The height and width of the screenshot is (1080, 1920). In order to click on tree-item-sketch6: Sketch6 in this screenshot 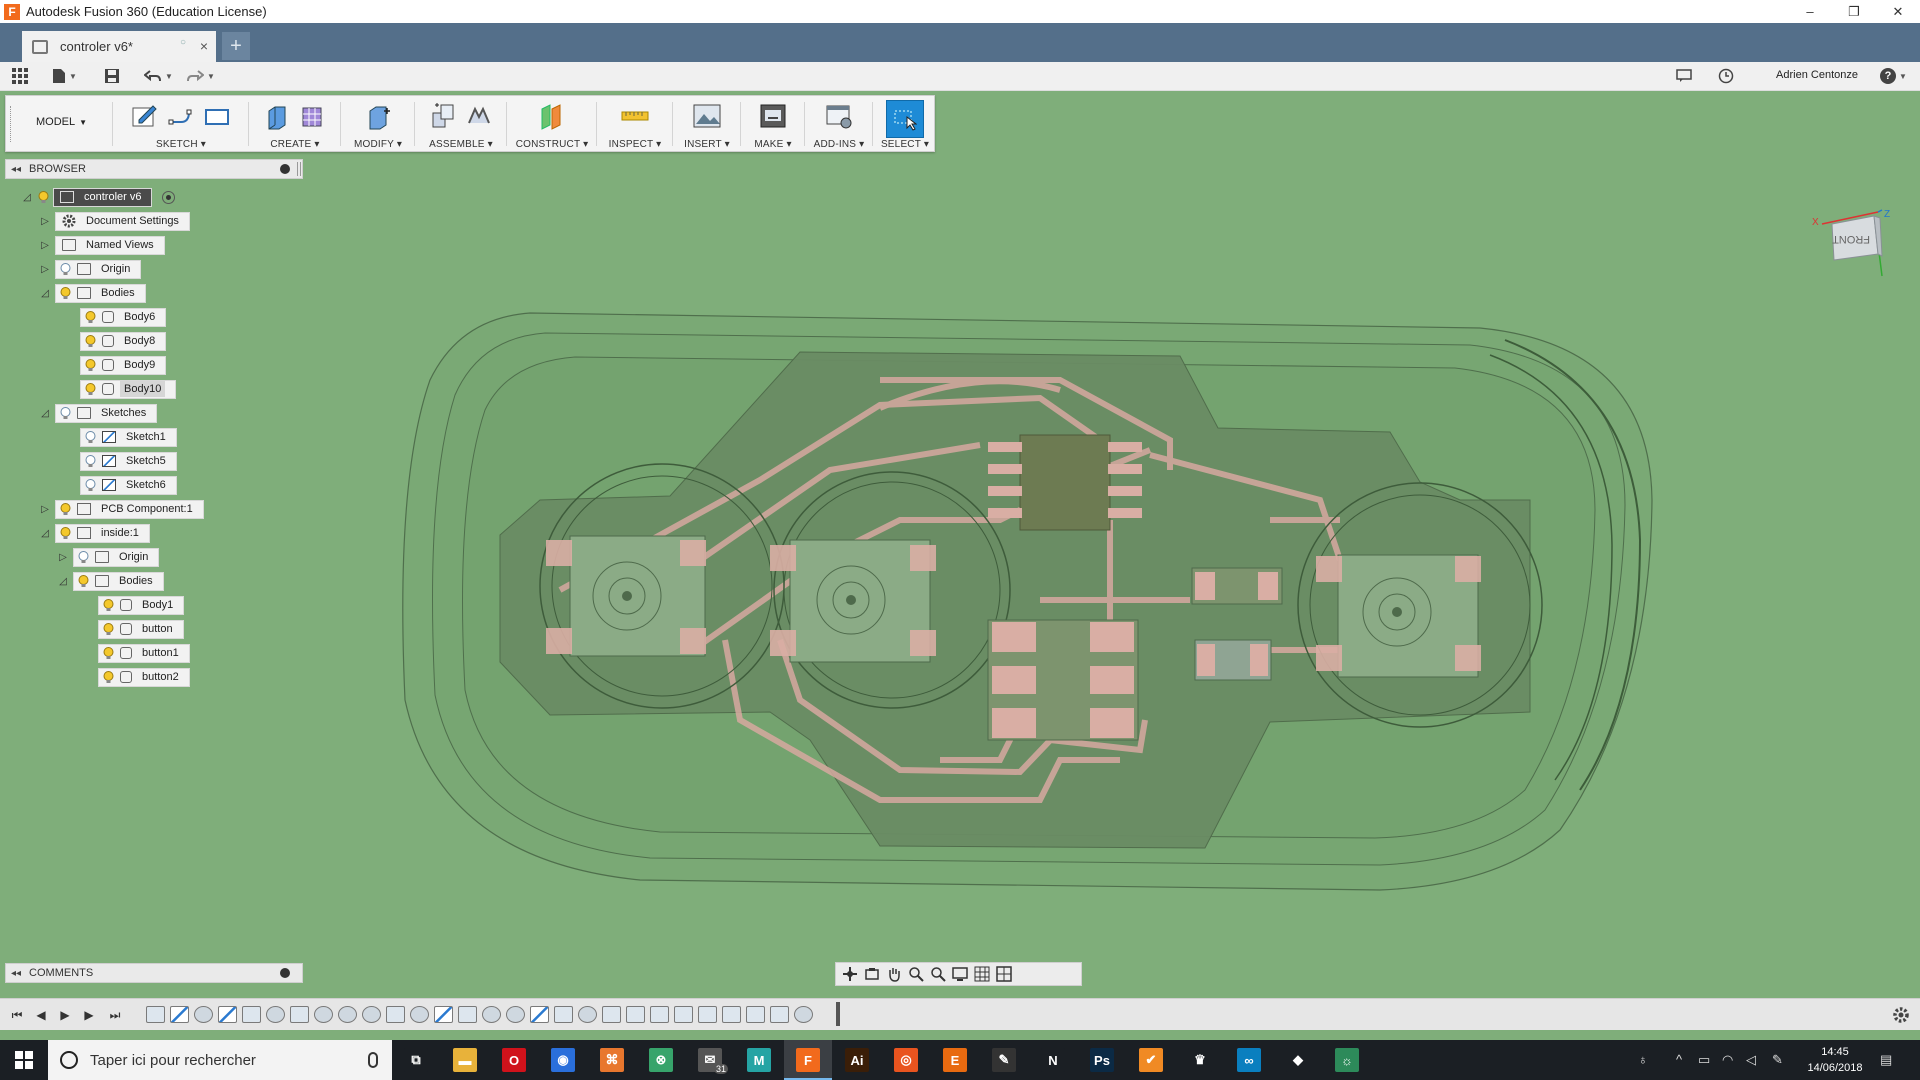, I will do `click(126, 485)`.